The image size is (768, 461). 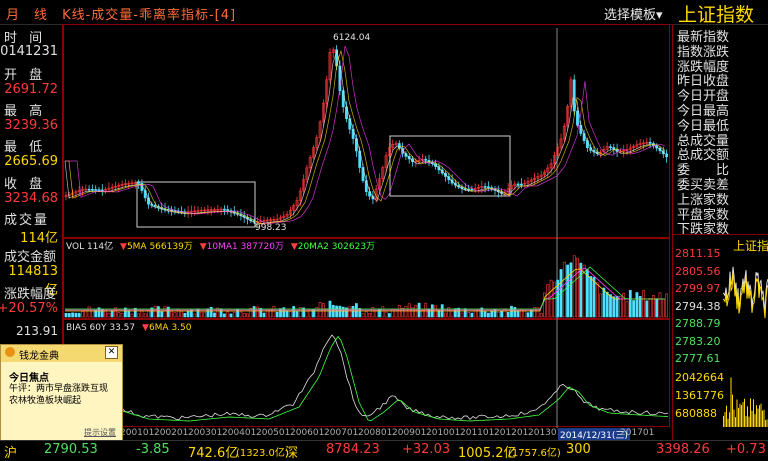 What do you see at coordinates (39, 238) in the screenshot?
I see `volume-value: 114亿` at bounding box center [39, 238].